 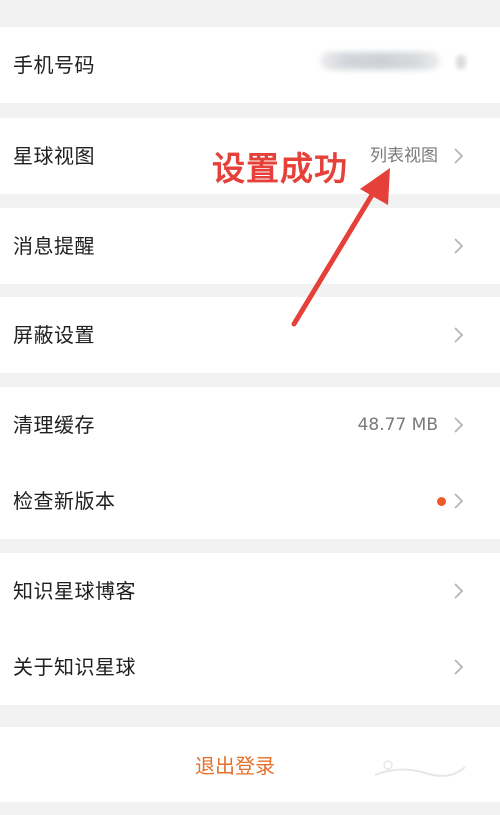 I want to click on watermark-smudge, so click(x=420, y=768).